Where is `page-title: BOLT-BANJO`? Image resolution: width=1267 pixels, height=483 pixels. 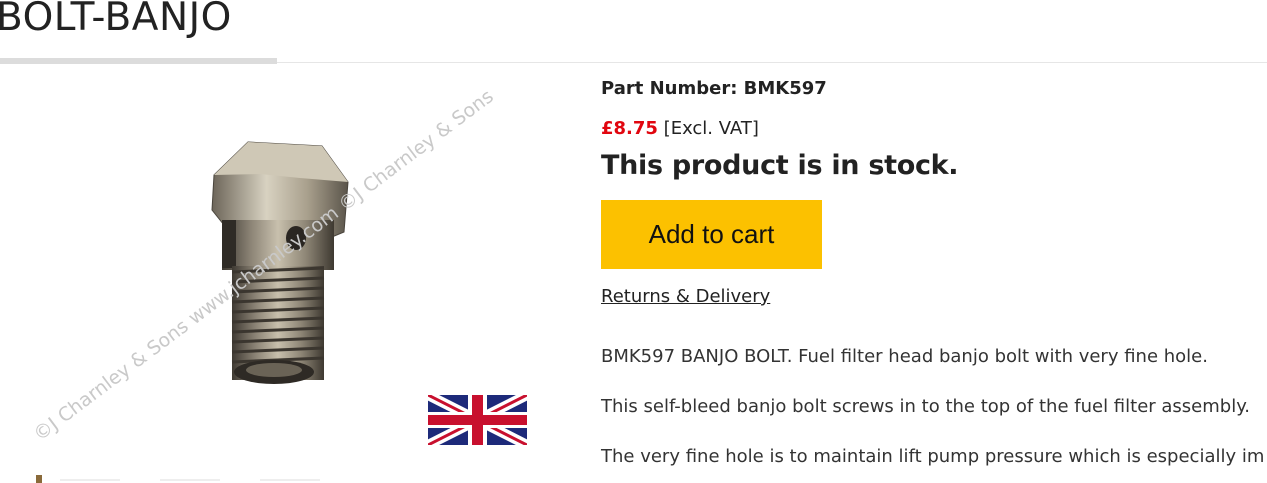
page-title: BOLT-BANJO is located at coordinates (116, 20).